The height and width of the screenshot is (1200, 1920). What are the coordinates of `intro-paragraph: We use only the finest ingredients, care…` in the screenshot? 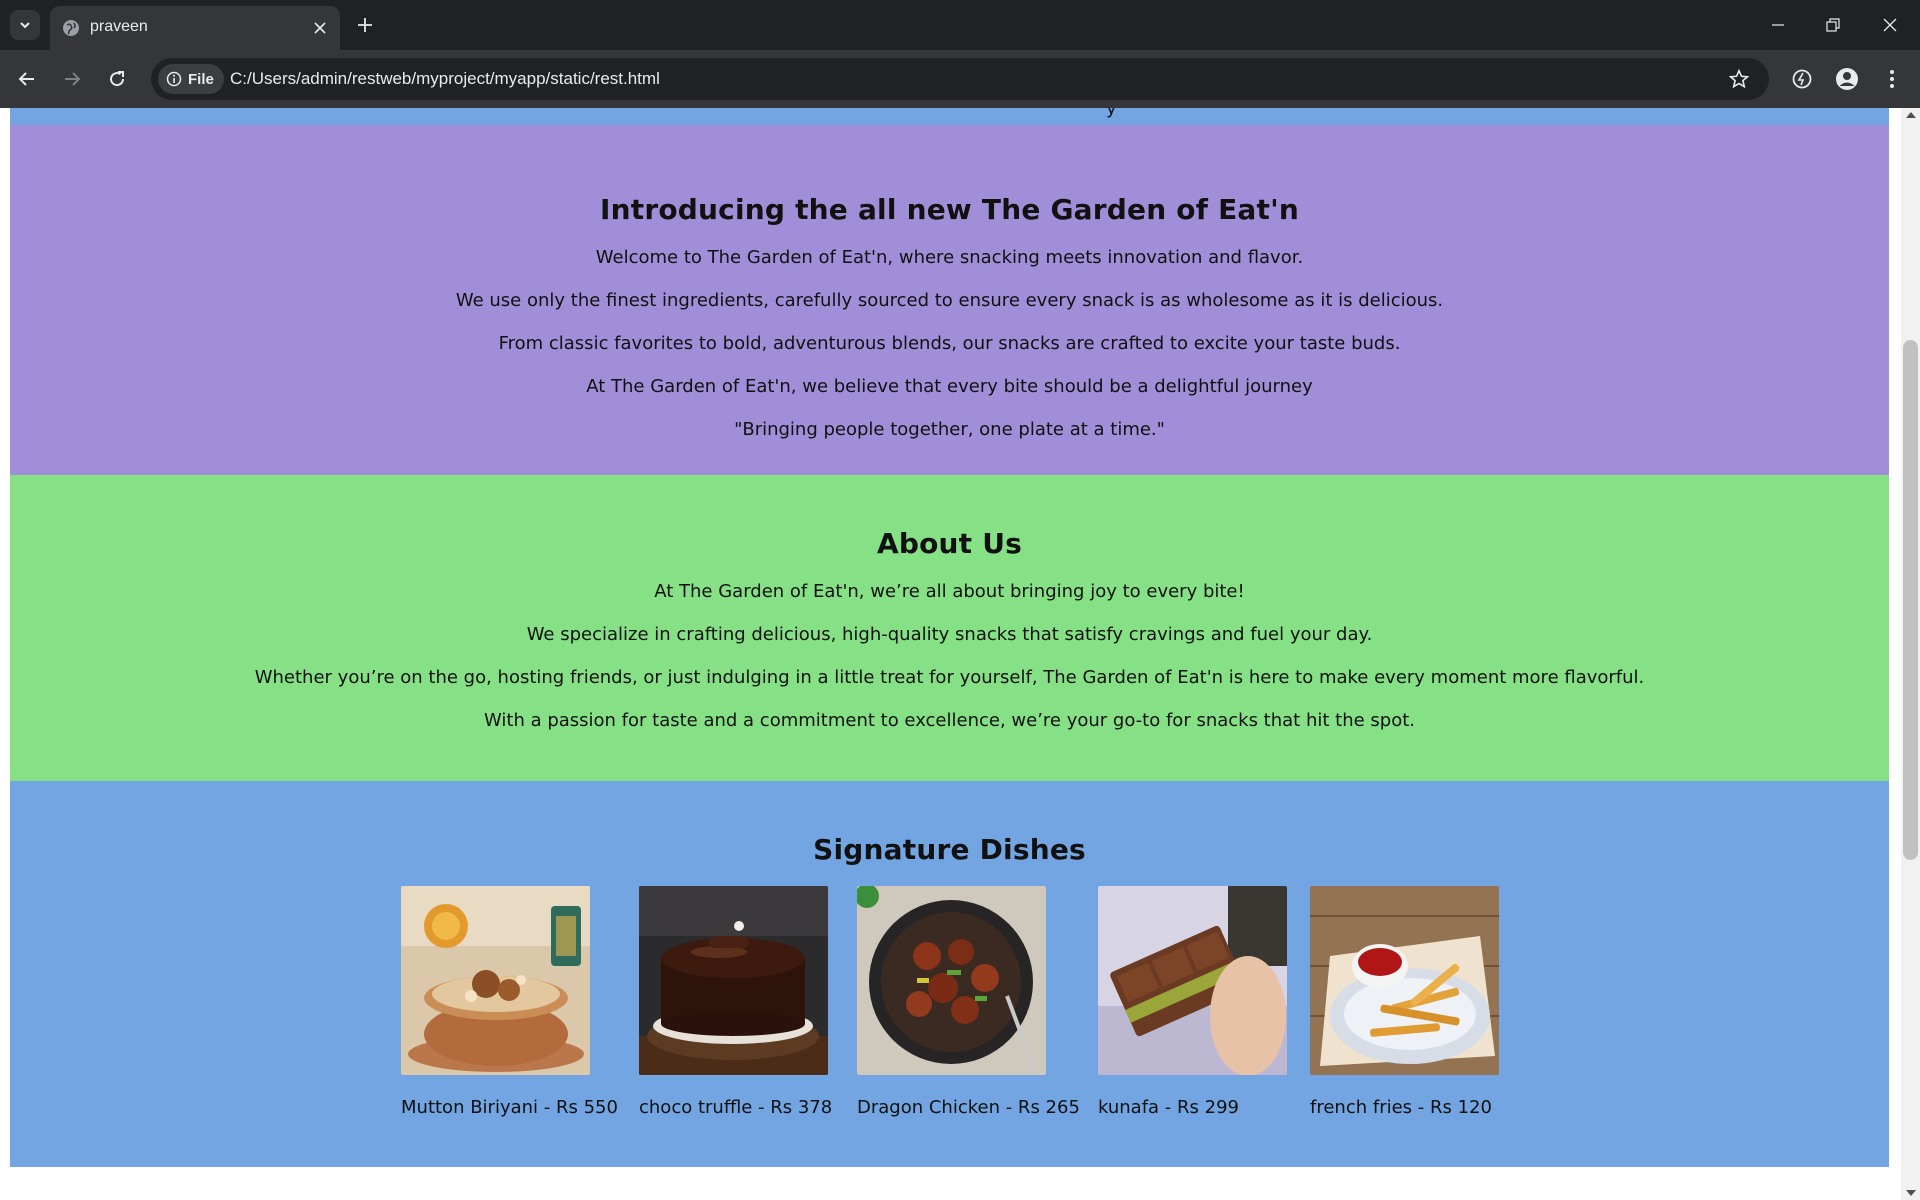 It's located at (949, 300).